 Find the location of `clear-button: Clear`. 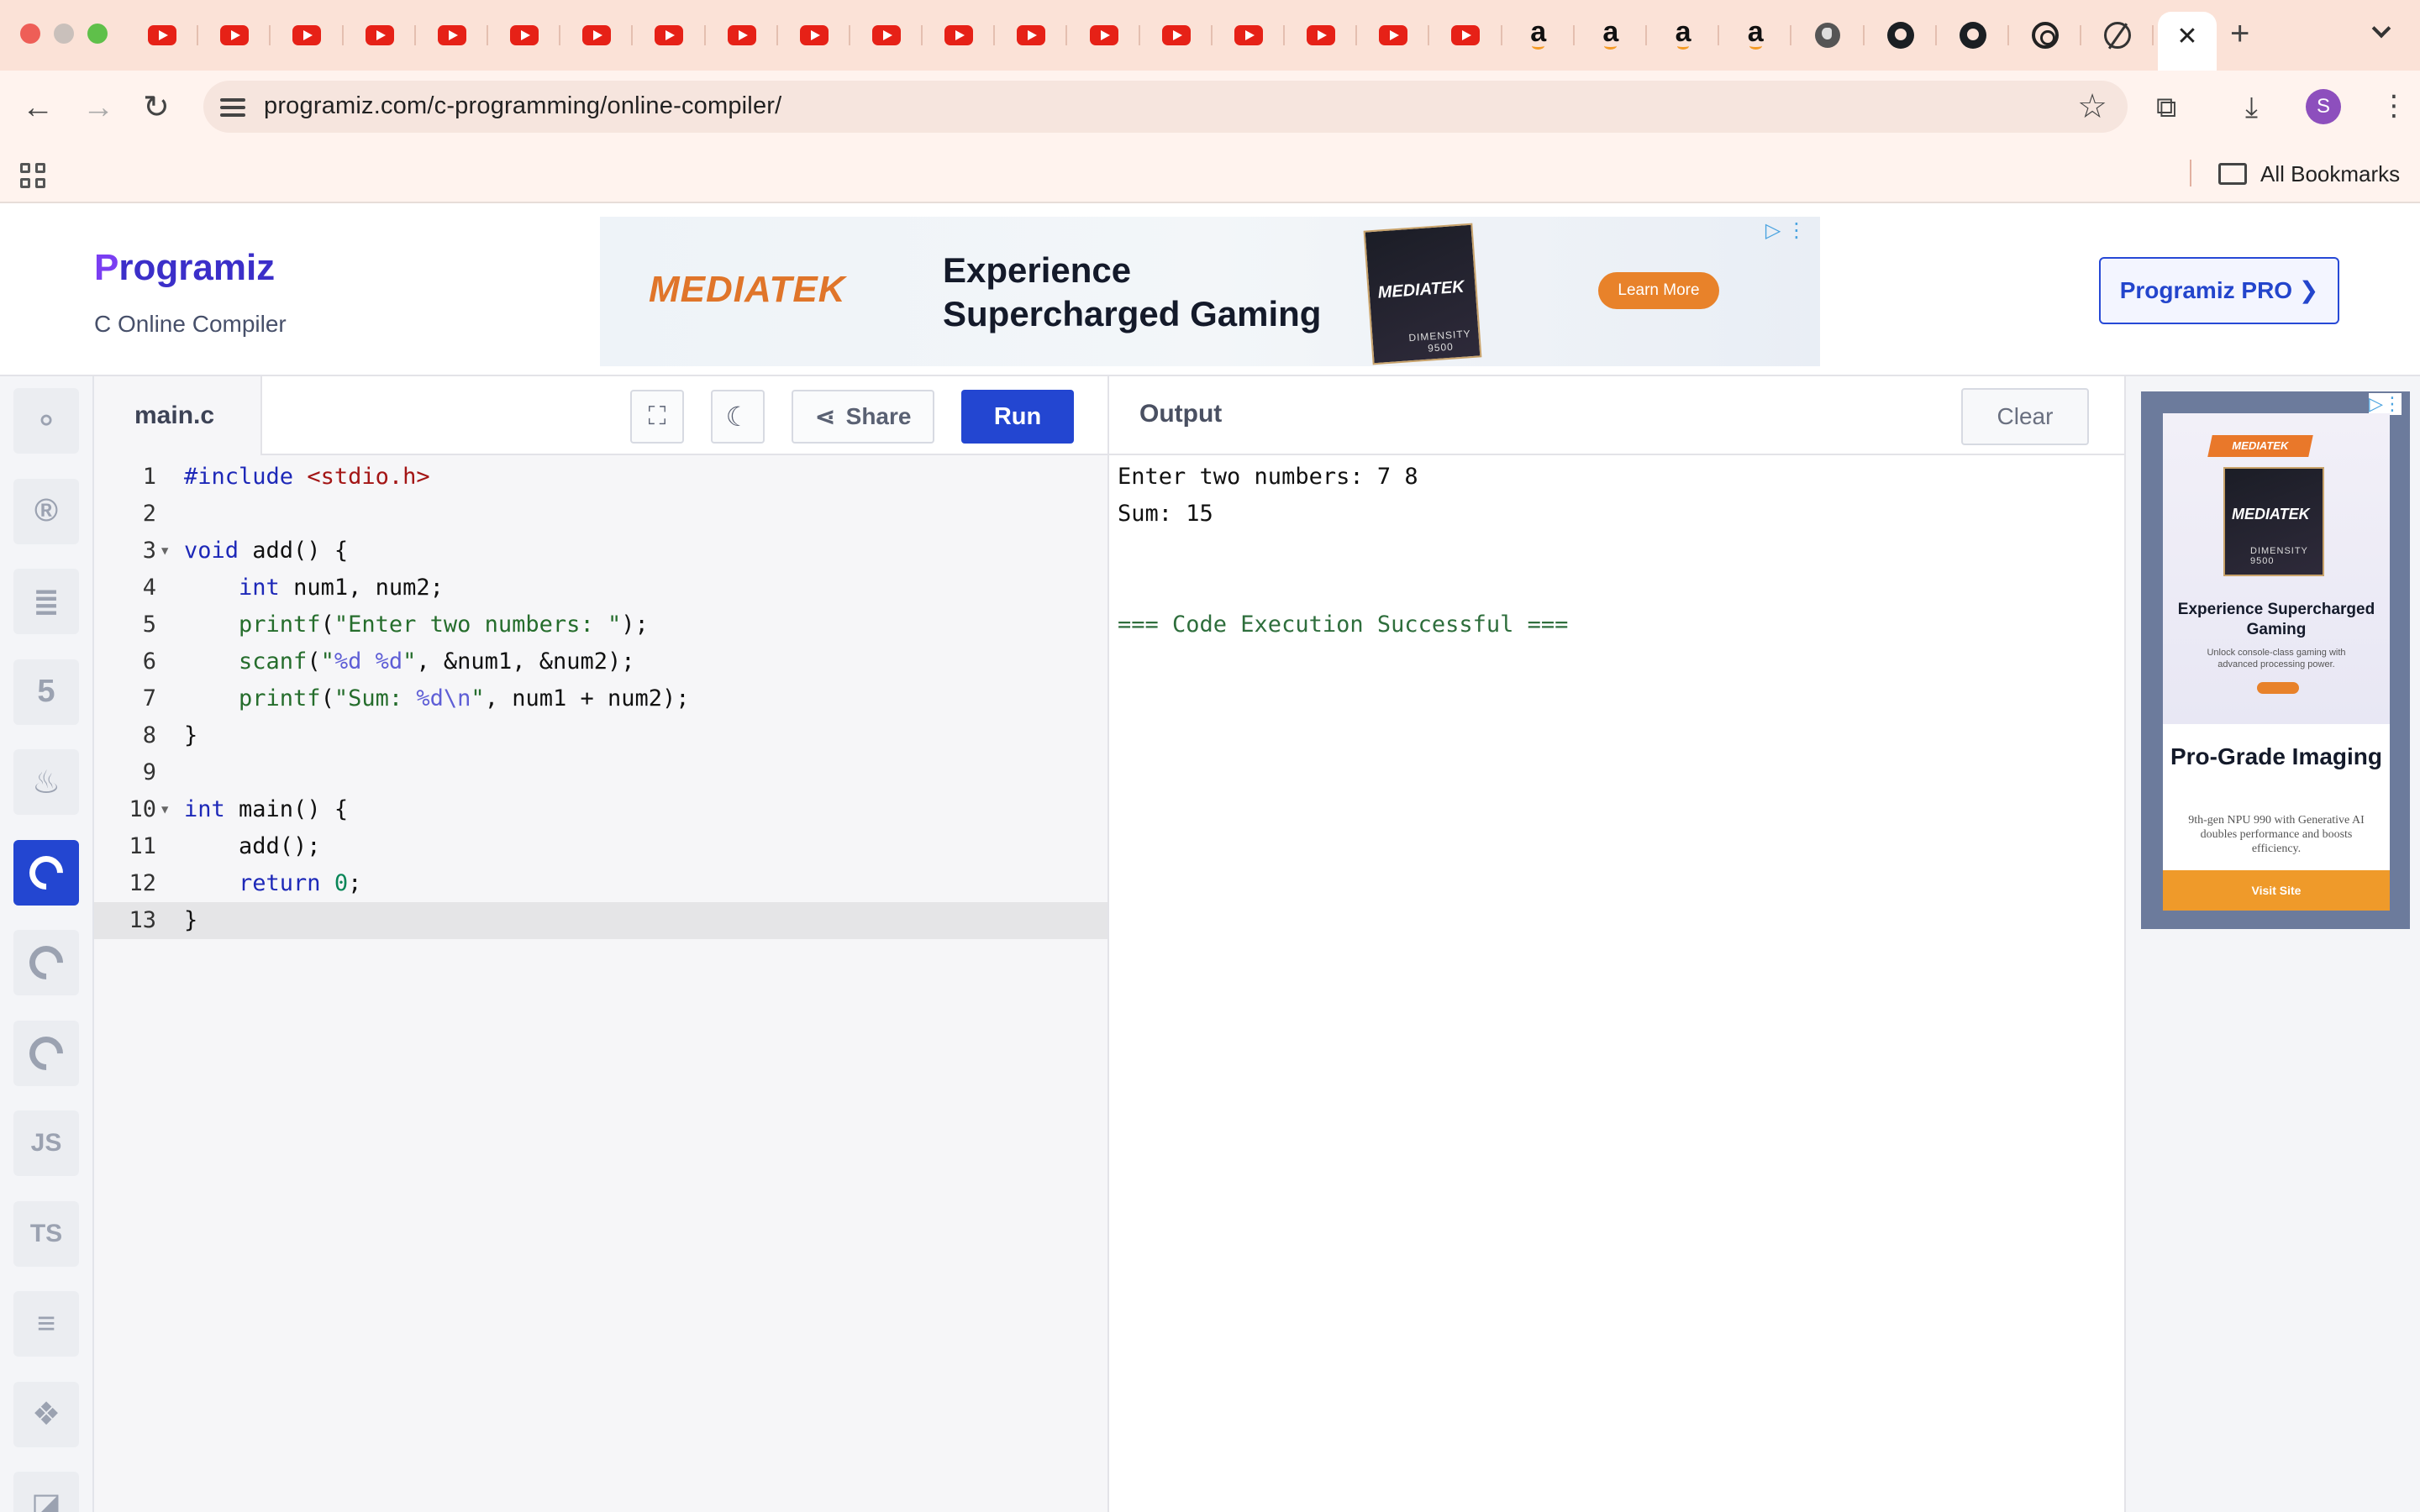

clear-button: Clear is located at coordinates (2025, 416).